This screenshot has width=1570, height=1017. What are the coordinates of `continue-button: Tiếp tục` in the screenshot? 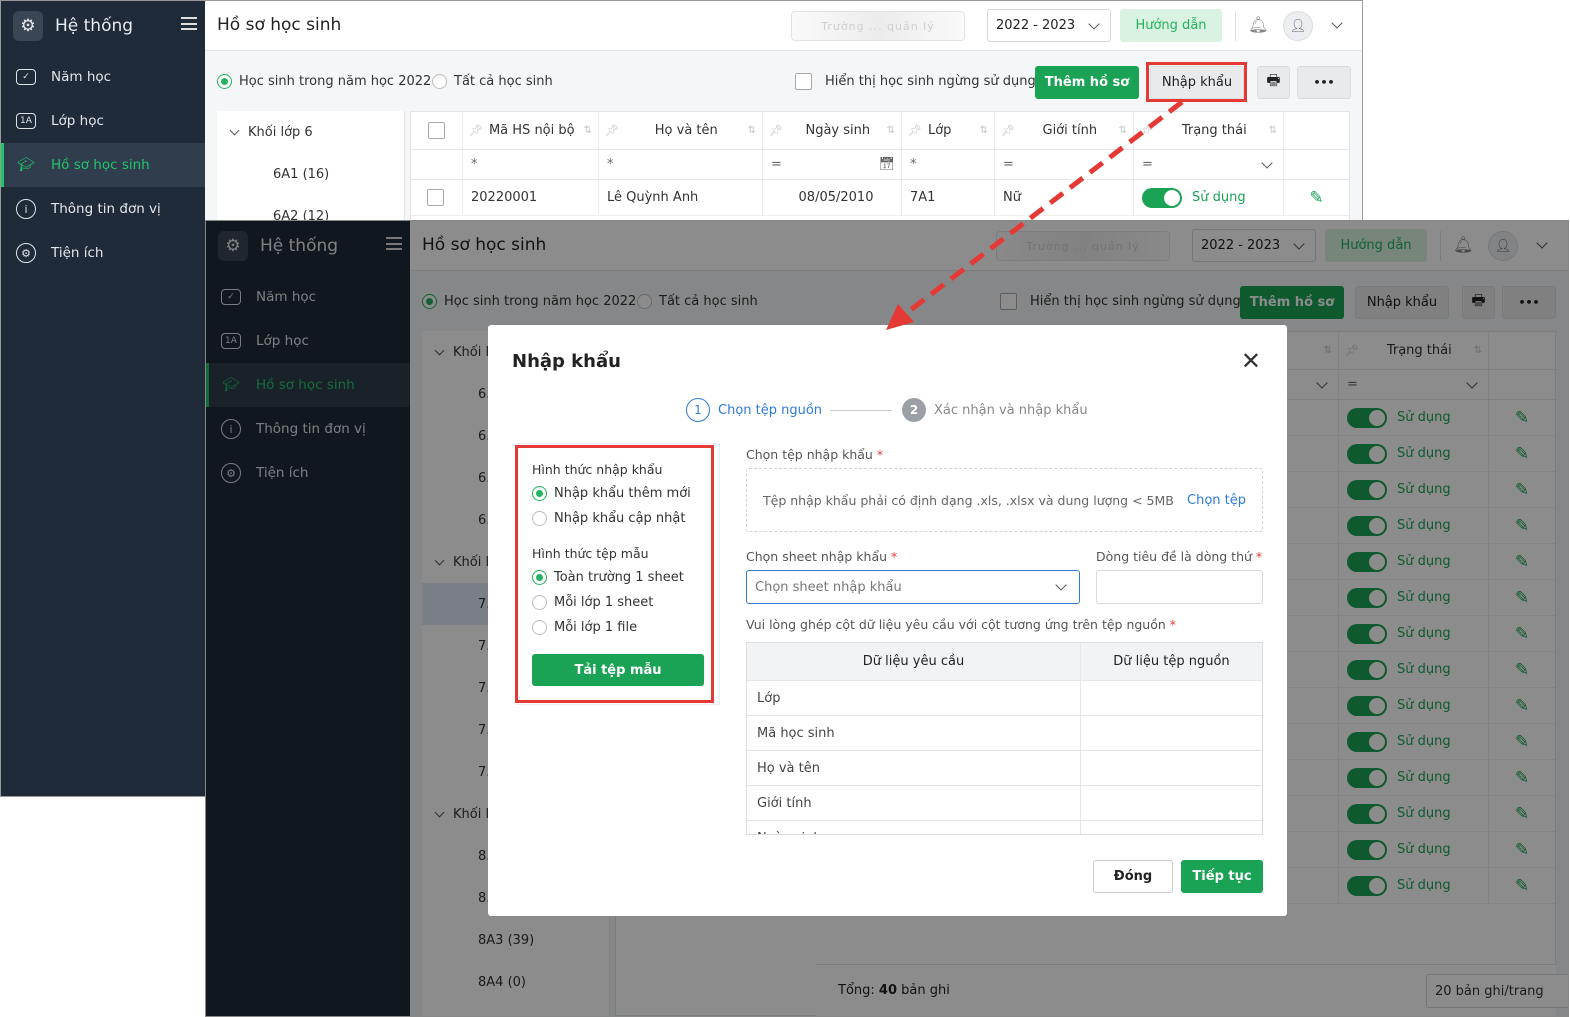 It's located at (1222, 876).